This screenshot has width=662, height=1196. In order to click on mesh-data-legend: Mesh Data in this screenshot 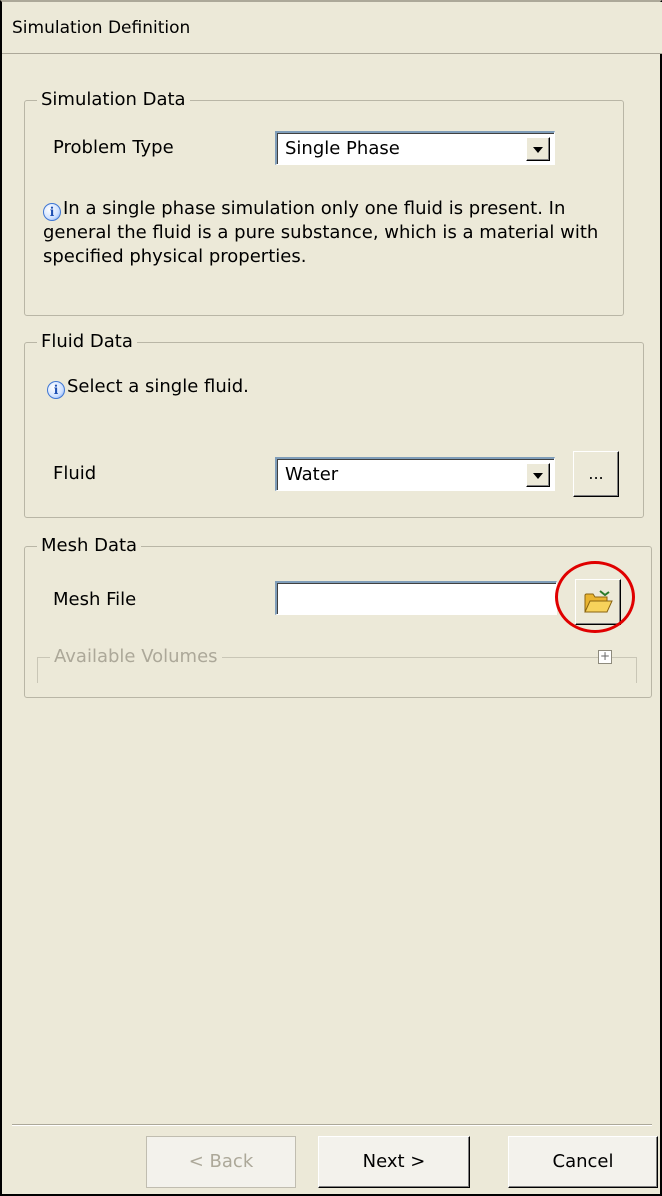, I will do `click(89, 546)`.